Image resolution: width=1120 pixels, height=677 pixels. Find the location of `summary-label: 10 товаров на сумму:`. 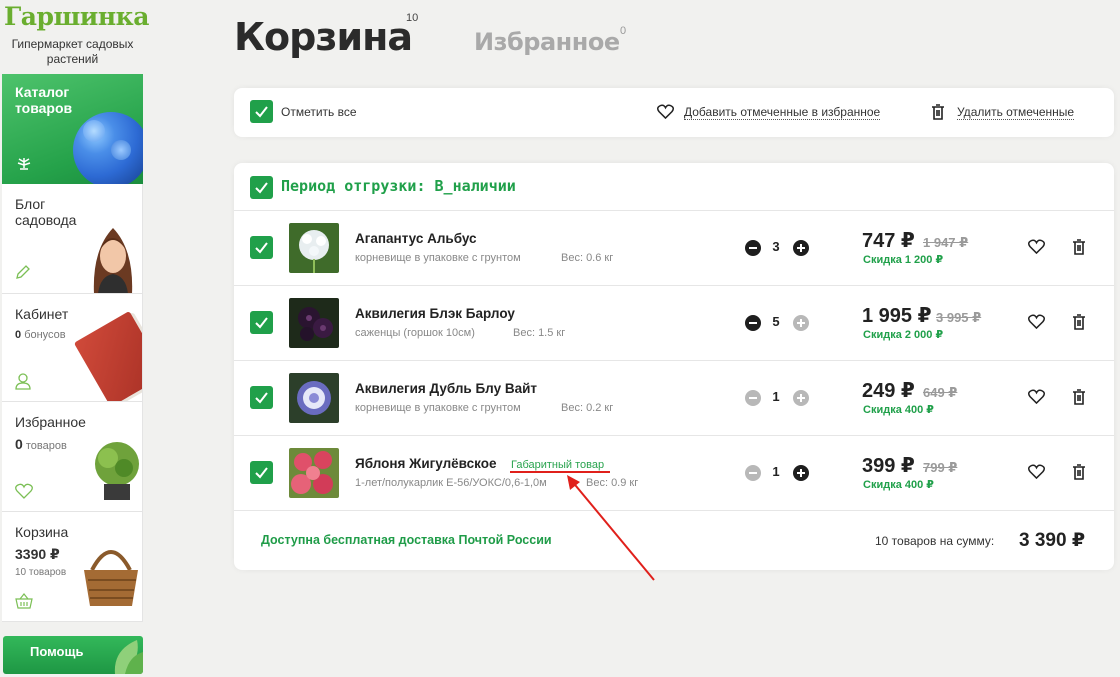

summary-label: 10 товаров на сумму: is located at coordinates (935, 541).